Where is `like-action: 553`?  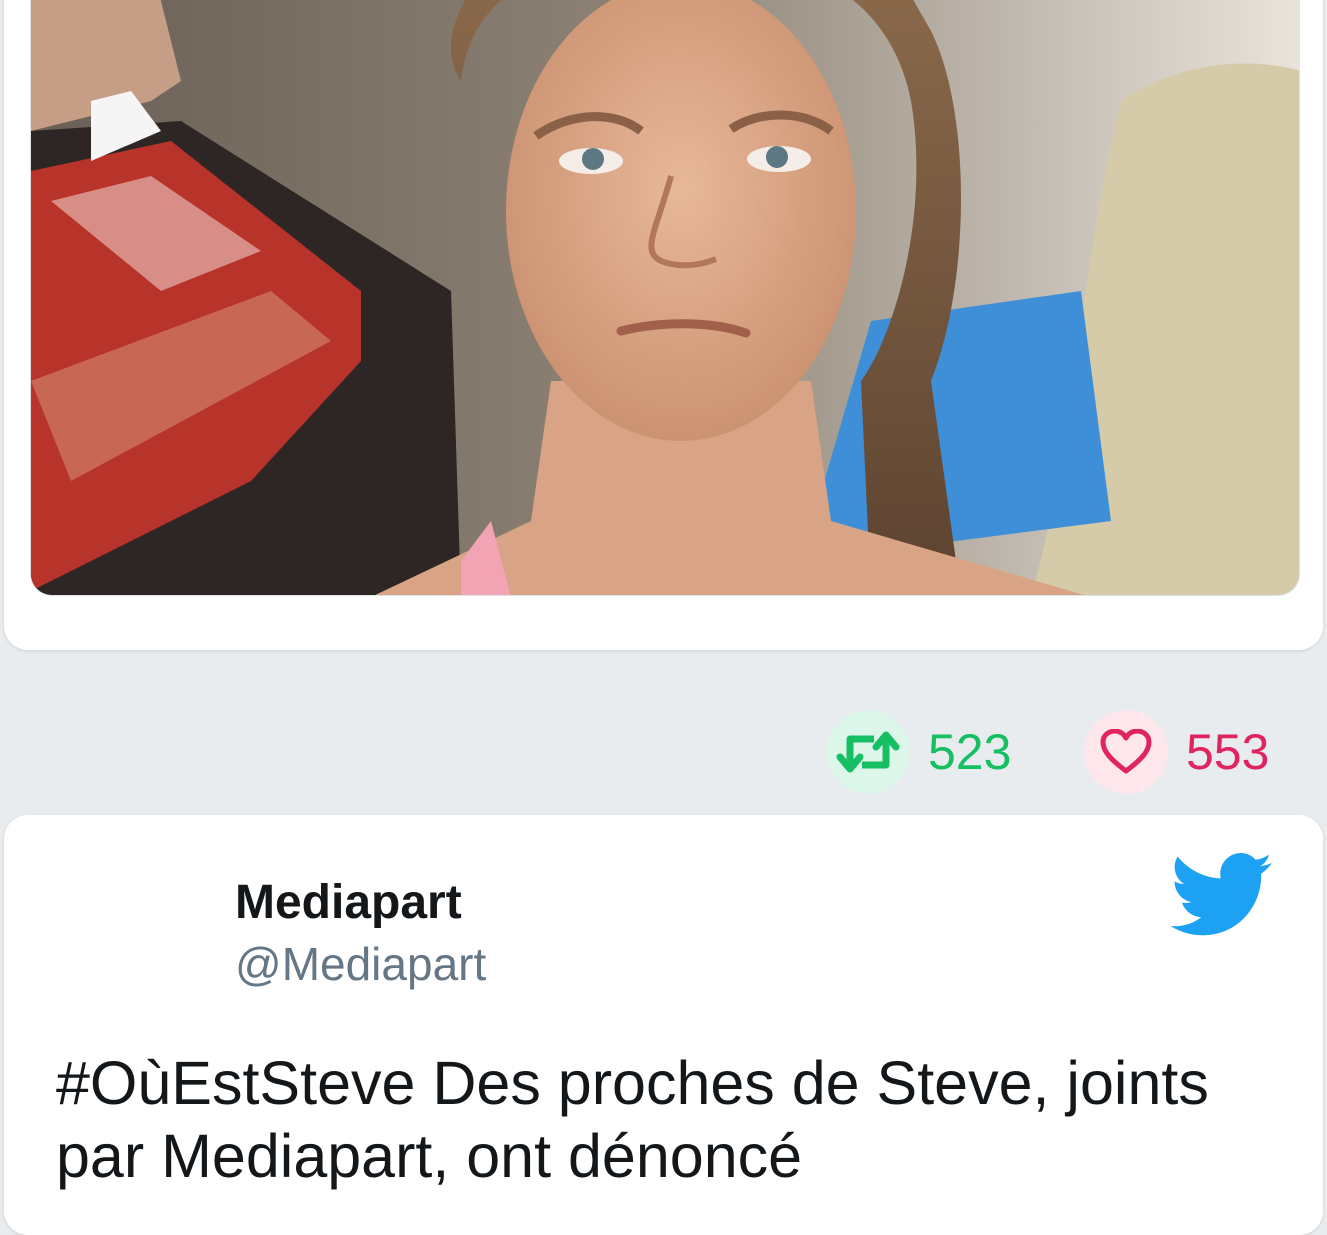 like-action: 553 is located at coordinates (1176, 752).